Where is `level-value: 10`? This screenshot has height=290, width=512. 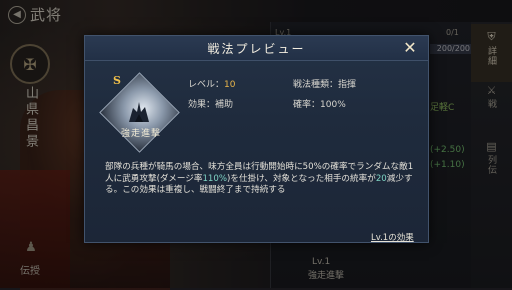 level-value: 10 is located at coordinates (230, 85).